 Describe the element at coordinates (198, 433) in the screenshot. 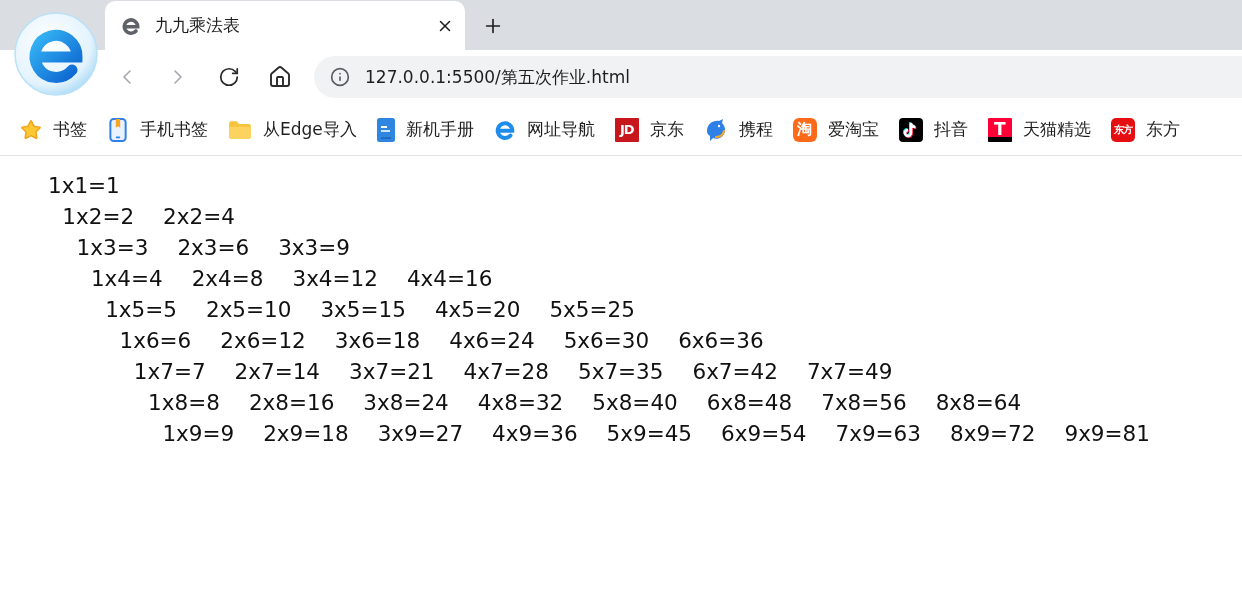

I see `multiplication-entry: 1x9=9` at that location.